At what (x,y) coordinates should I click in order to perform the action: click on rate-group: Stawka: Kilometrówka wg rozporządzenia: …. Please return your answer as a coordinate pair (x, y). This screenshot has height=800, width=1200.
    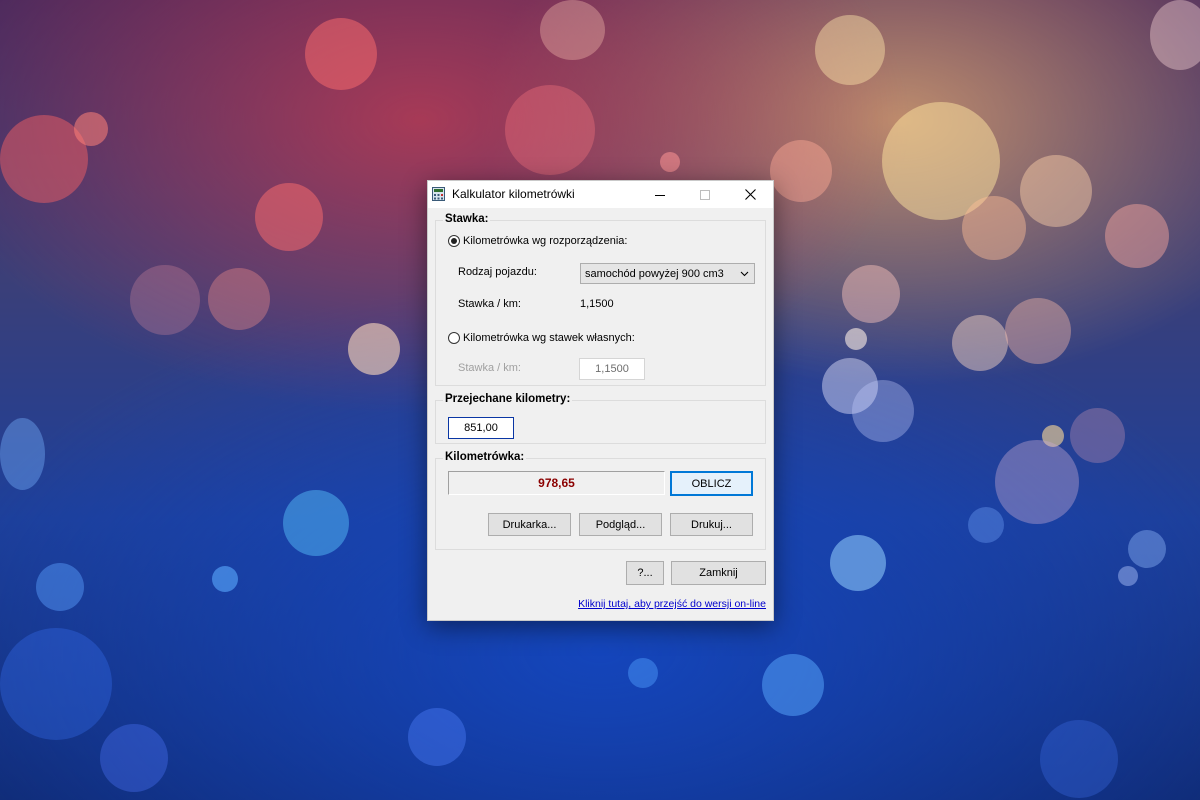
    Looking at the image, I should click on (600, 299).